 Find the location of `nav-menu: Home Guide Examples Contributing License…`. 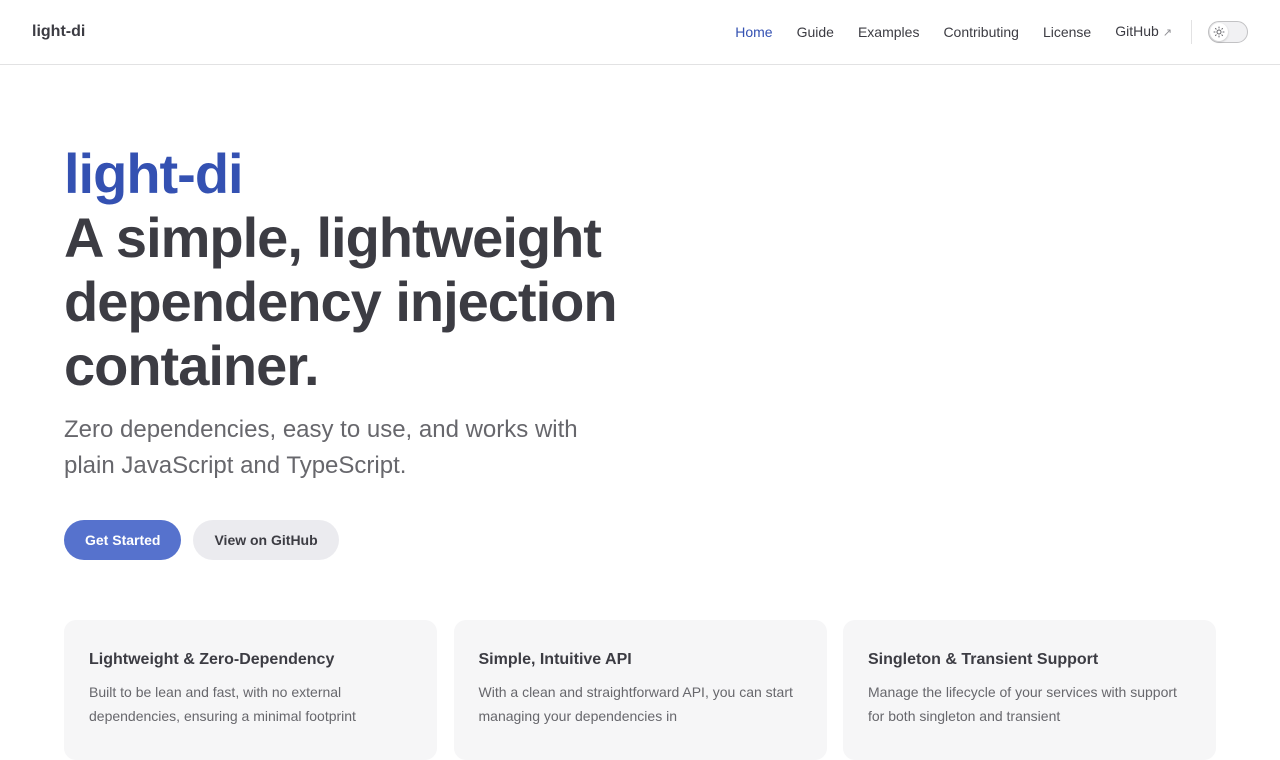

nav-menu: Home Guide Examples Contributing License… is located at coordinates (941, 32).